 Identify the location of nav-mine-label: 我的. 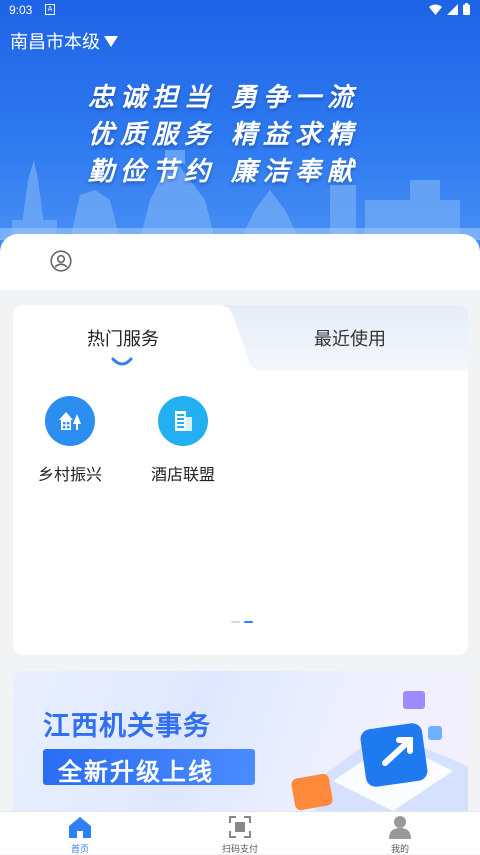
(399, 849).